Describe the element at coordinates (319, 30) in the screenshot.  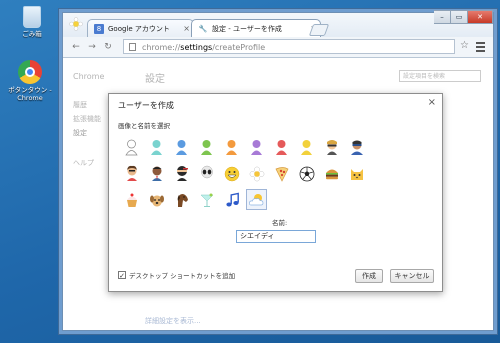
I see `new-tab-button` at that location.